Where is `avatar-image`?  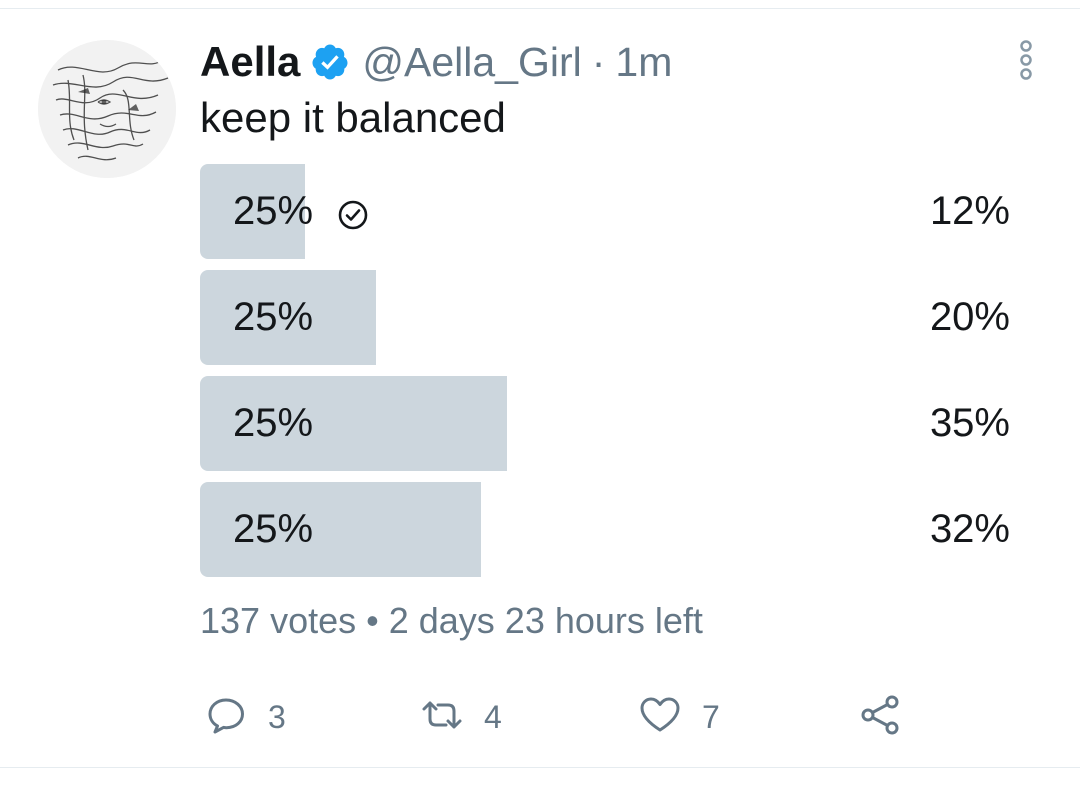 avatar-image is located at coordinates (107, 109).